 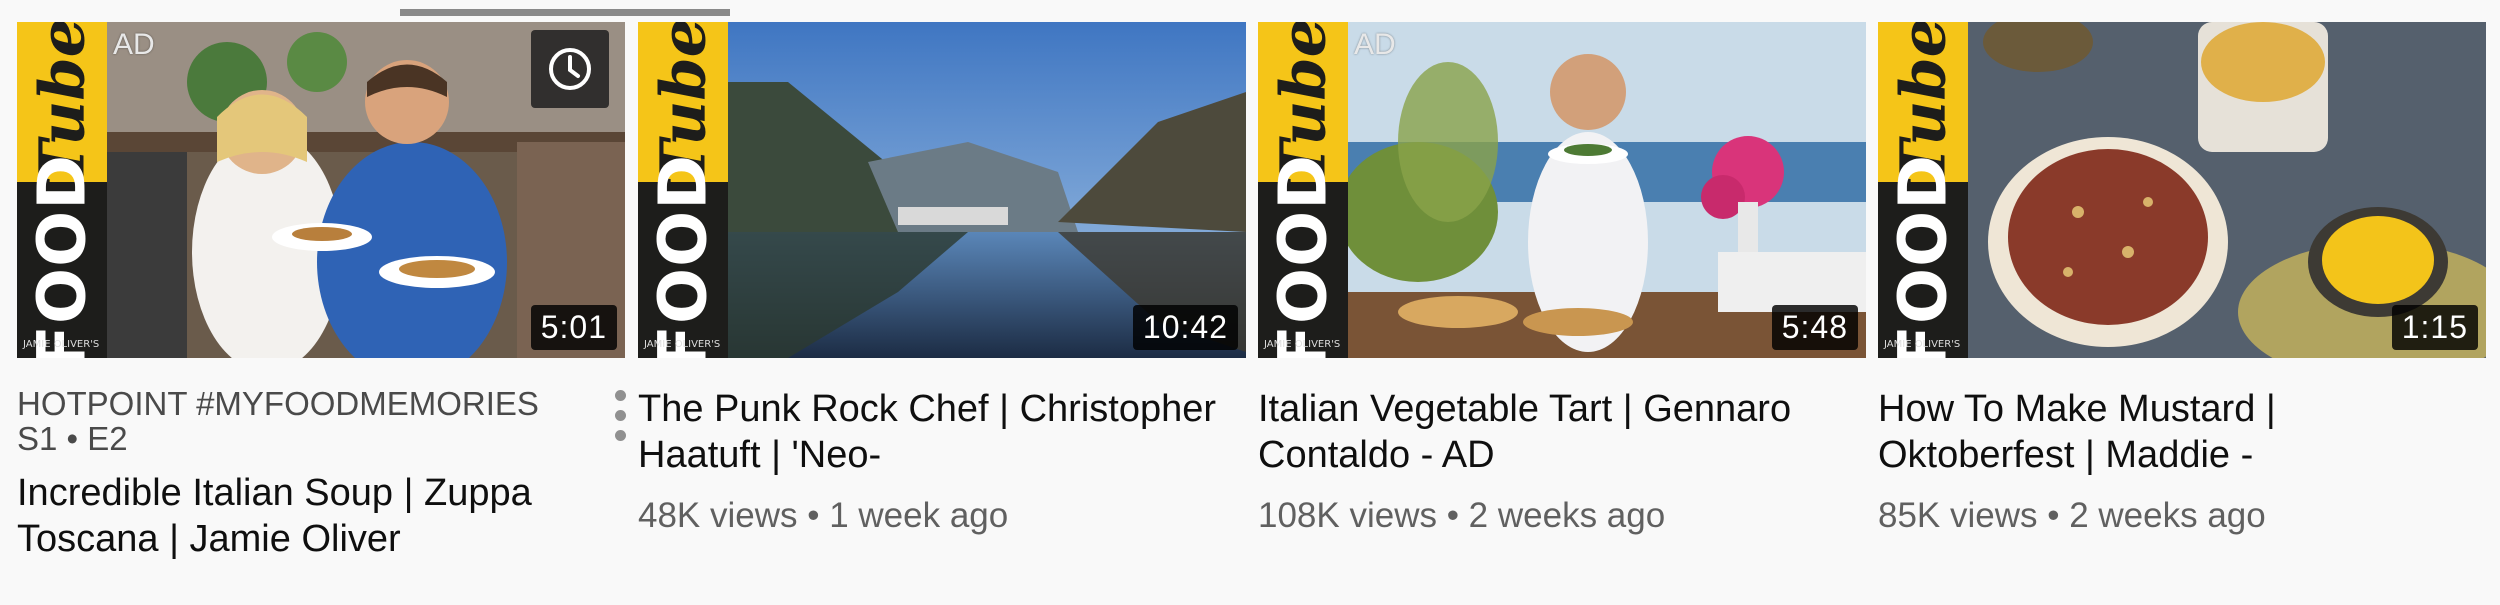 What do you see at coordinates (321, 190) in the screenshot?
I see `video-thumbnail: Tube FOOD JAMIE OLIVER'S AD 5:01` at bounding box center [321, 190].